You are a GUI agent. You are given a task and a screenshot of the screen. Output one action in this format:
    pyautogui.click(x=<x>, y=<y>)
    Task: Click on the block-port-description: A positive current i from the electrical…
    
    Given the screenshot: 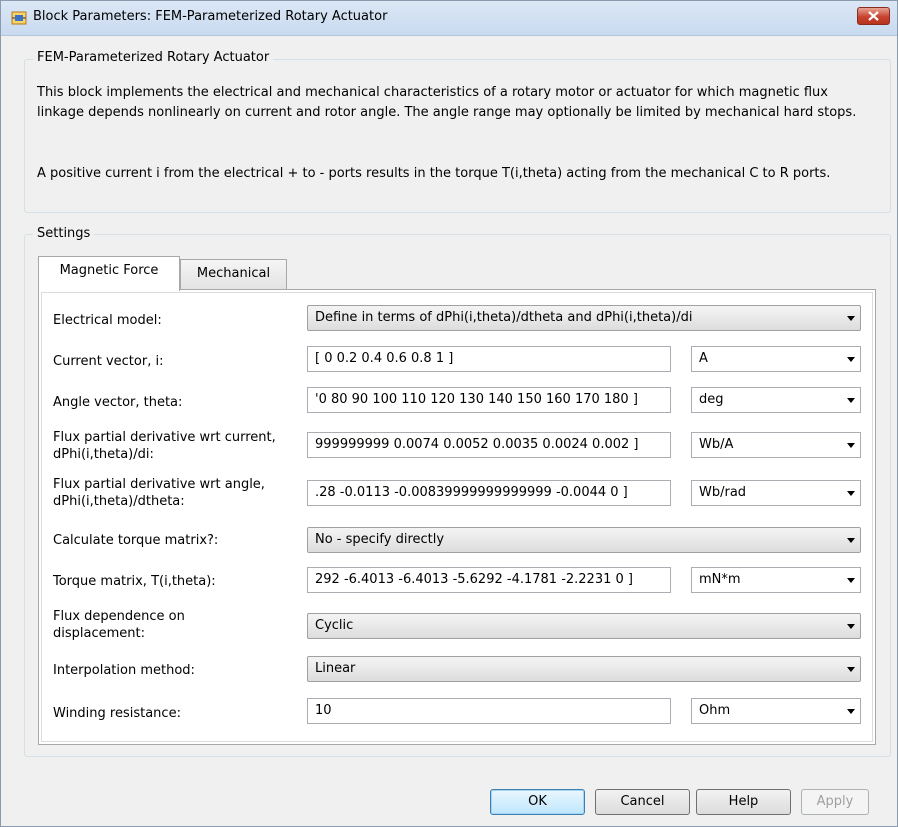 What is the action you would take?
    pyautogui.click(x=434, y=173)
    